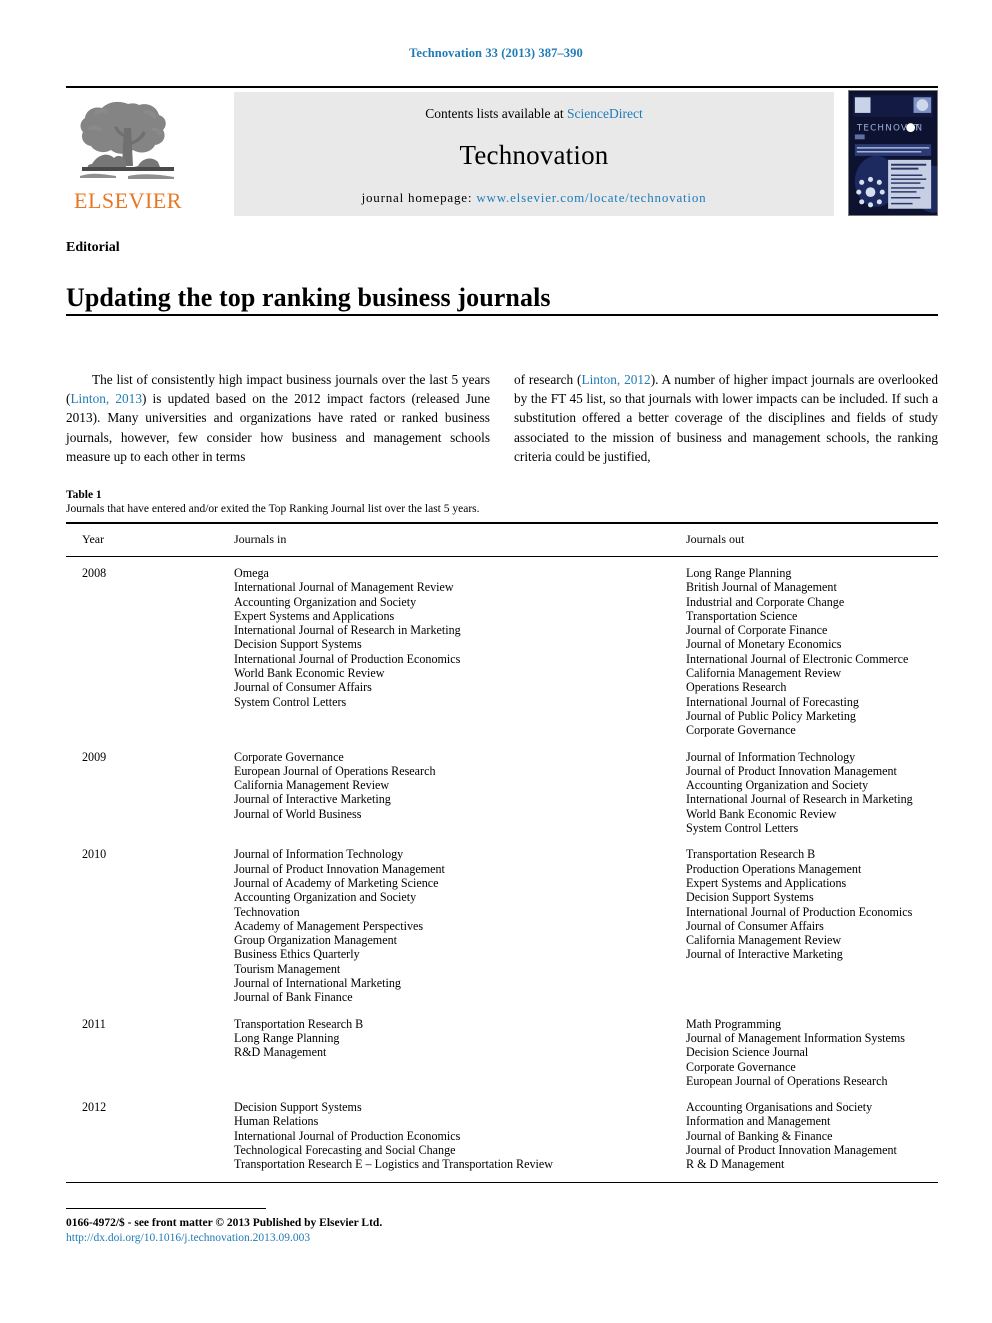 This screenshot has width=992, height=1323. What do you see at coordinates (94, 756) in the screenshot?
I see `cell-year: 2009` at bounding box center [94, 756].